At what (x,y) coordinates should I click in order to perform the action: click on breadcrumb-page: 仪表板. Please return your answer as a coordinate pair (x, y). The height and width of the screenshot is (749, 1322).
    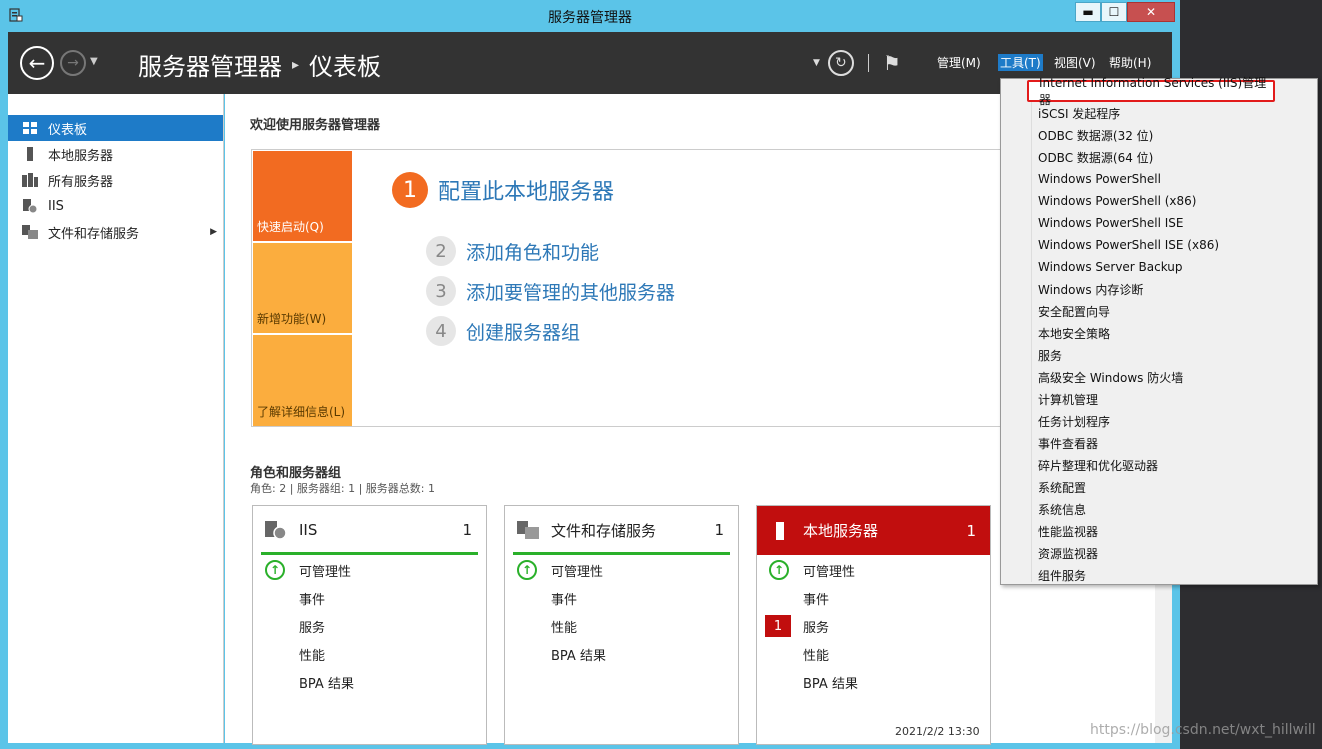
    Looking at the image, I should click on (345, 67).